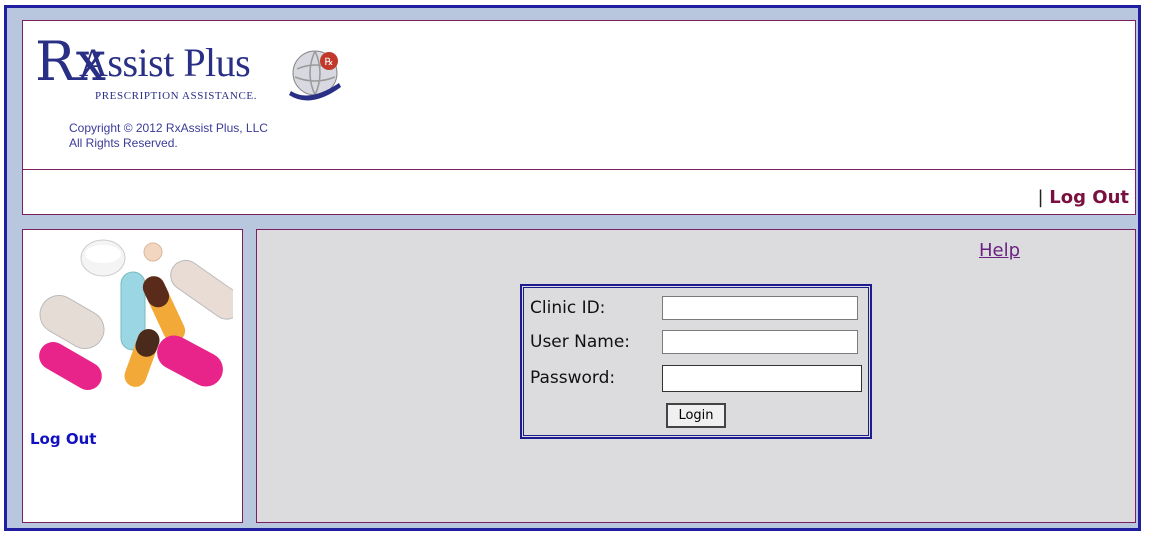 This screenshot has height=538, width=1150. I want to click on header-nav: | Log Out, so click(1083, 197).